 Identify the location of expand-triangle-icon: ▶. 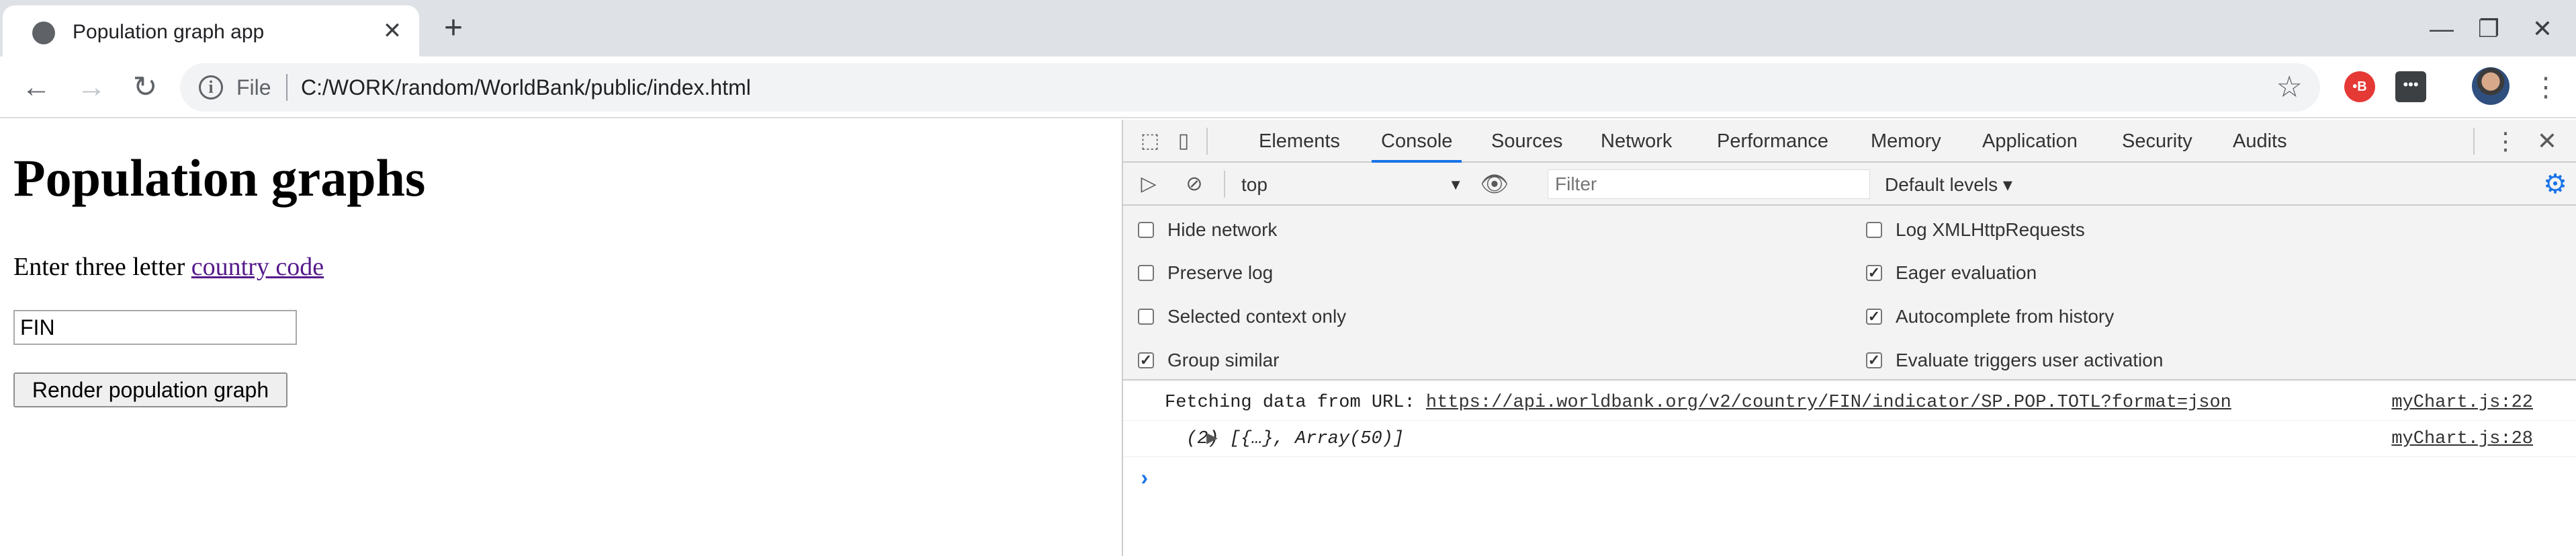
(1212, 439).